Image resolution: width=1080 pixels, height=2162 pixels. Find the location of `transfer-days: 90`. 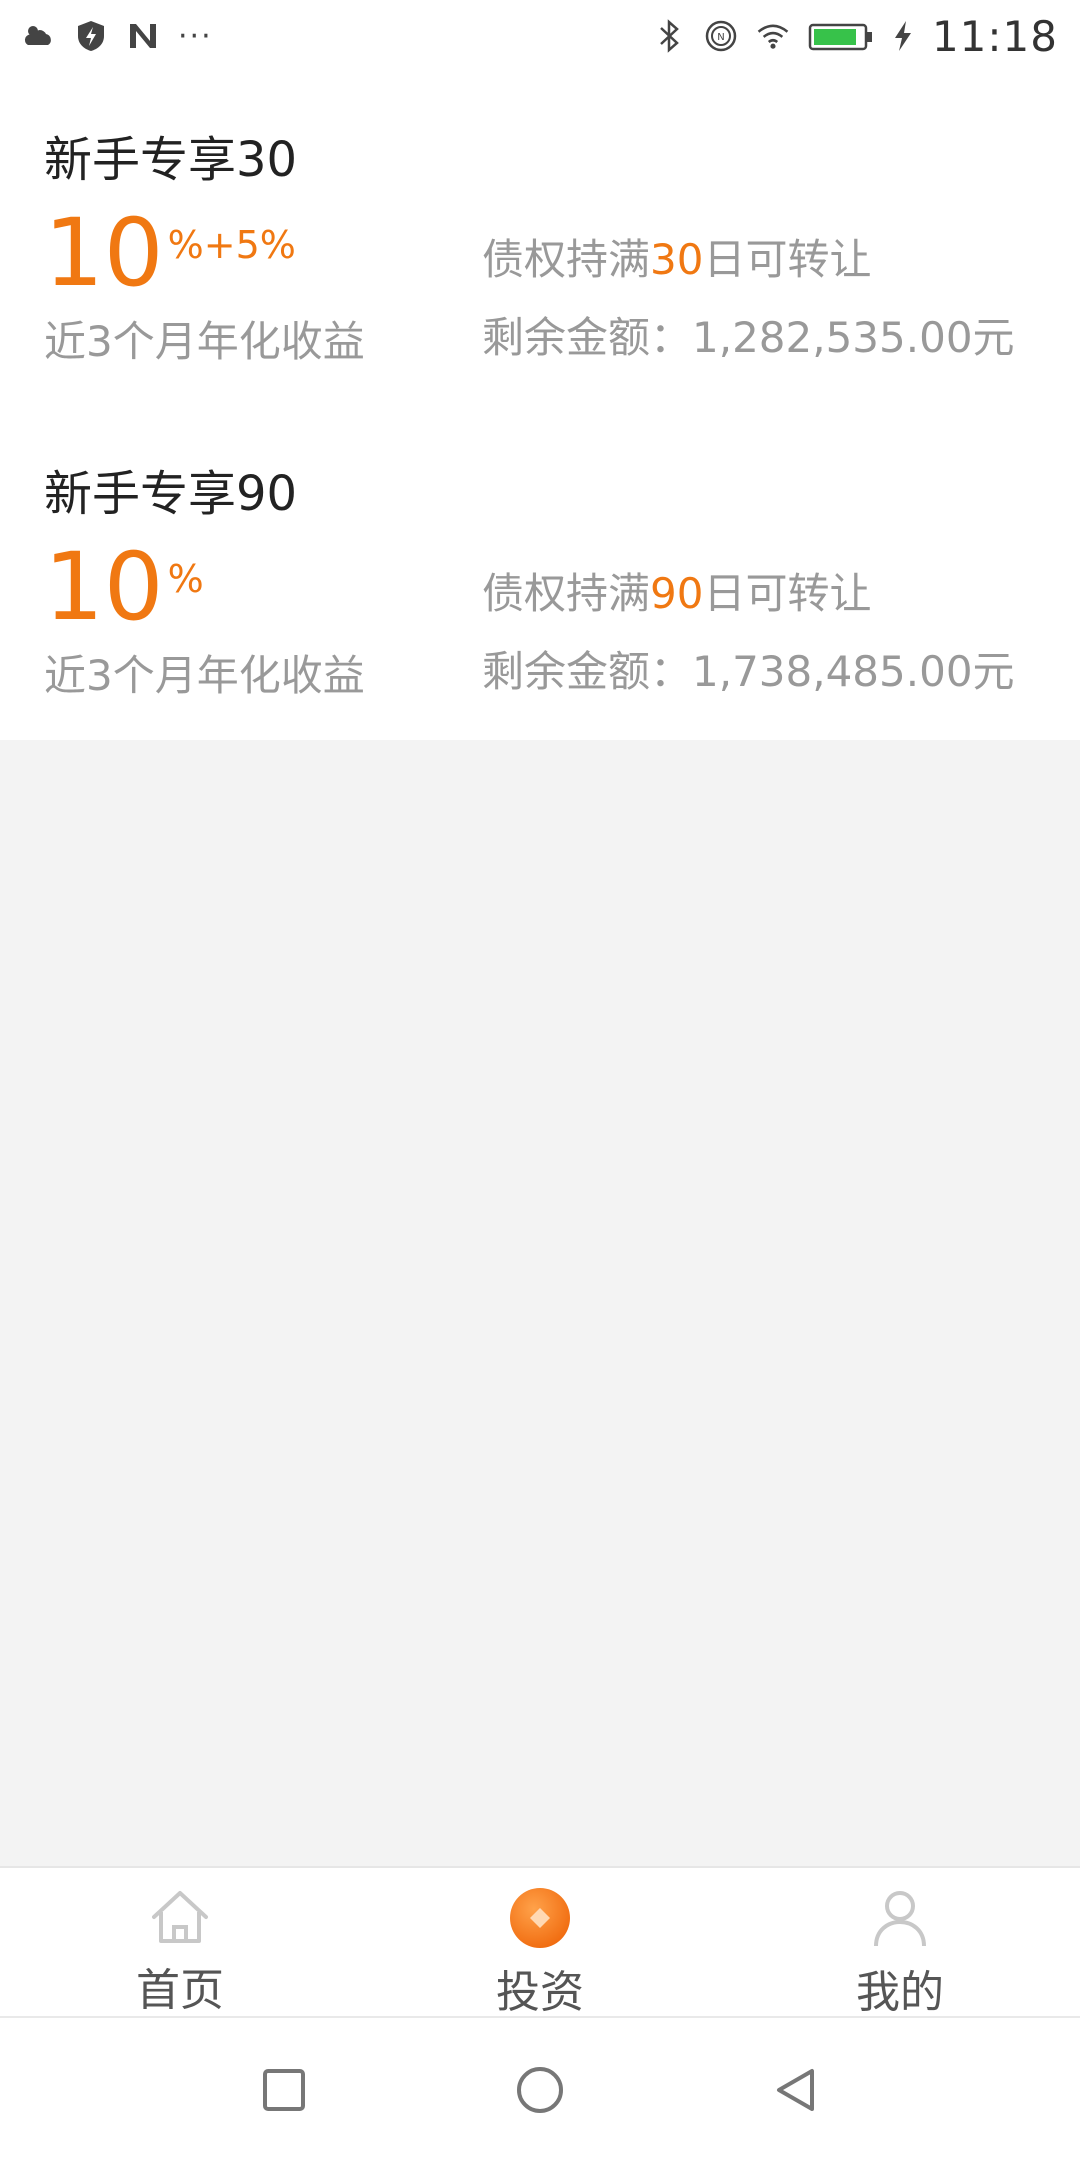

transfer-days: 90 is located at coordinates (677, 593).